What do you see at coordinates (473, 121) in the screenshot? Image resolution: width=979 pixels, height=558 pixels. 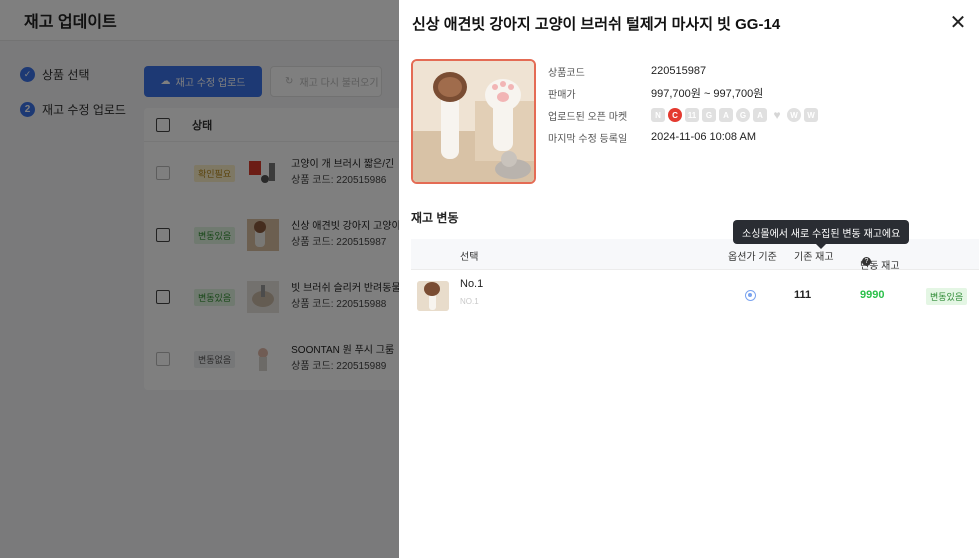 I see `product-image` at bounding box center [473, 121].